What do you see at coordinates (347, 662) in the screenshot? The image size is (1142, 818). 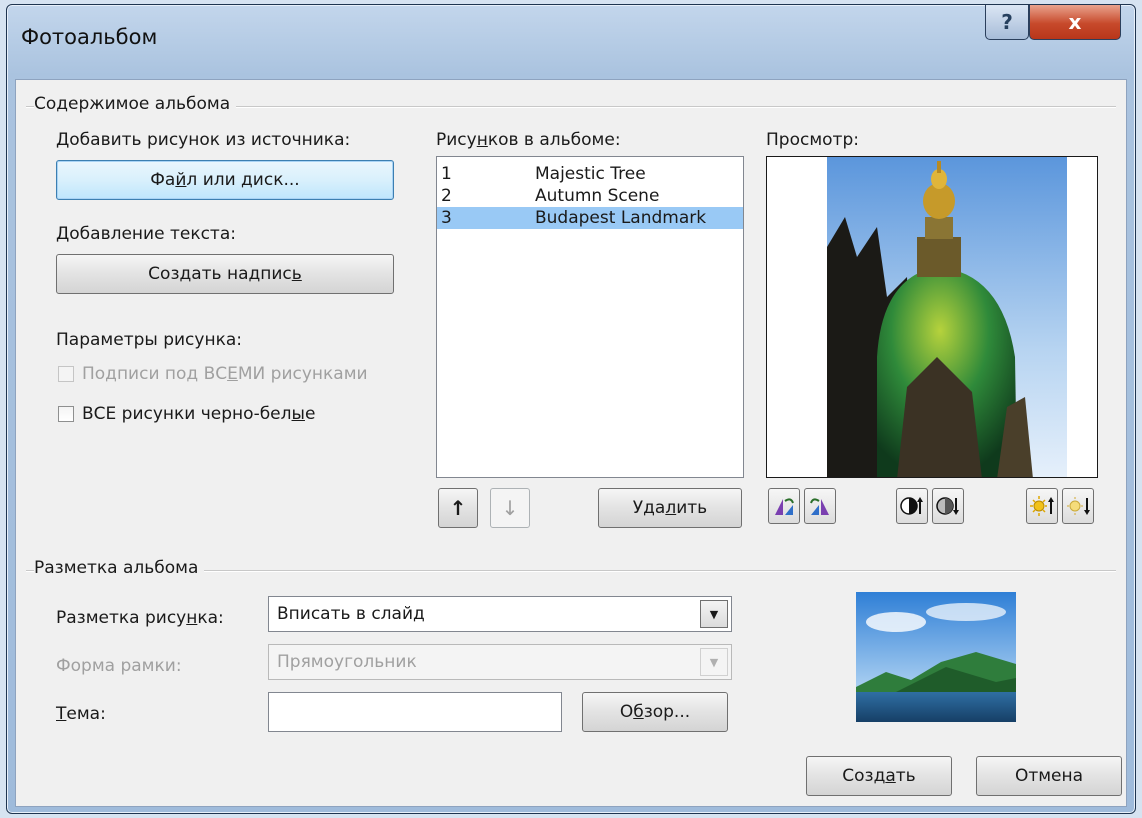 I see `frame-shape-value: Прямоугольник` at bounding box center [347, 662].